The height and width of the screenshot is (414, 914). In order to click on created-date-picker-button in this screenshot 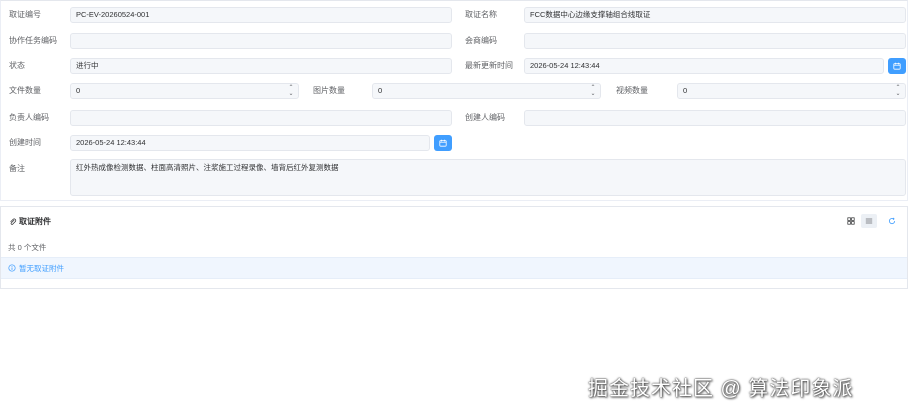, I will do `click(443, 143)`.